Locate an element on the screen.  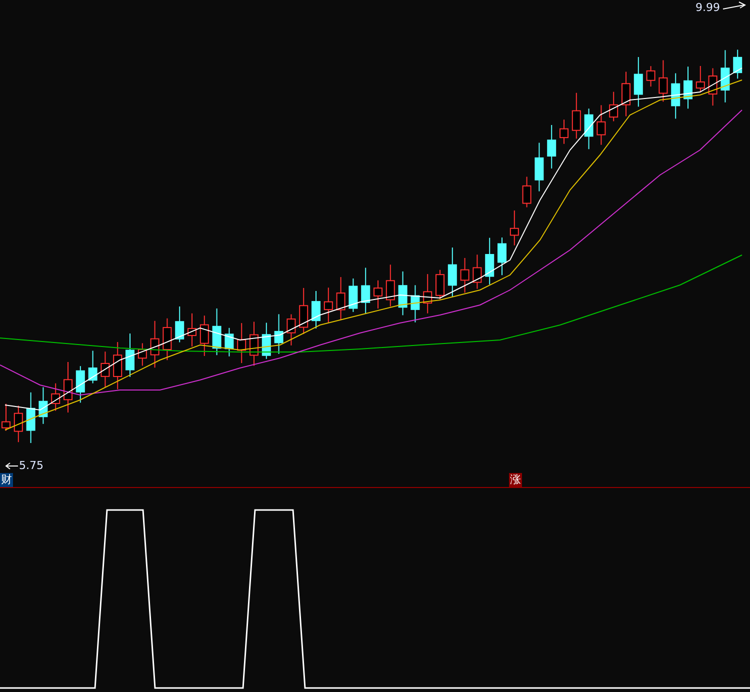
signal-marker: 财 is located at coordinates (6, 480).